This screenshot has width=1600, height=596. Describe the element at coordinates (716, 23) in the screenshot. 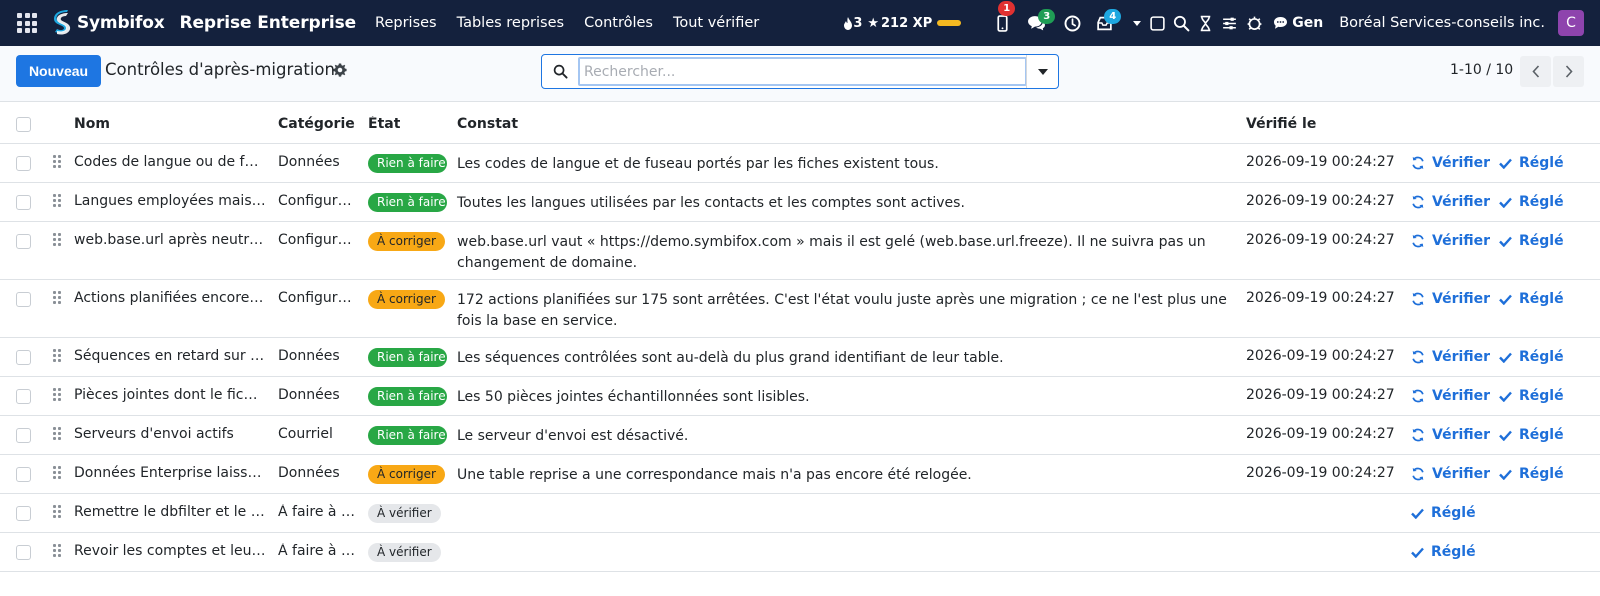

I see `menu-item-tout-verifier: Tout vérifier` at that location.